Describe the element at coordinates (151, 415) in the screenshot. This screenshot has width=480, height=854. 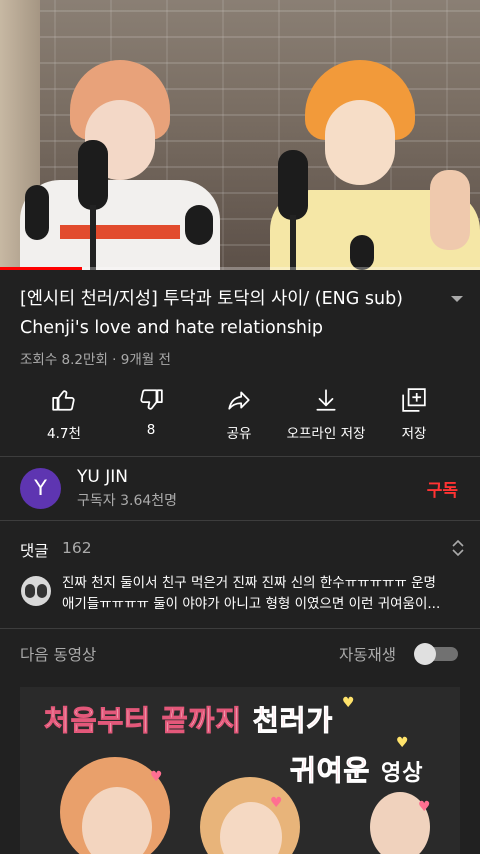
I see `dislike-button: 8` at that location.